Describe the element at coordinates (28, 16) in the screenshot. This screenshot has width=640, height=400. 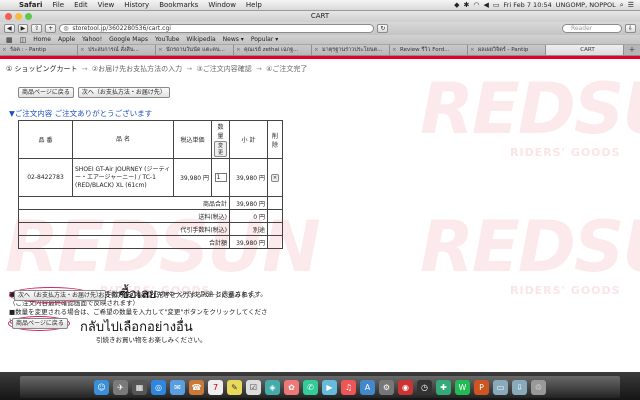
I see `zoom-window-icon` at that location.